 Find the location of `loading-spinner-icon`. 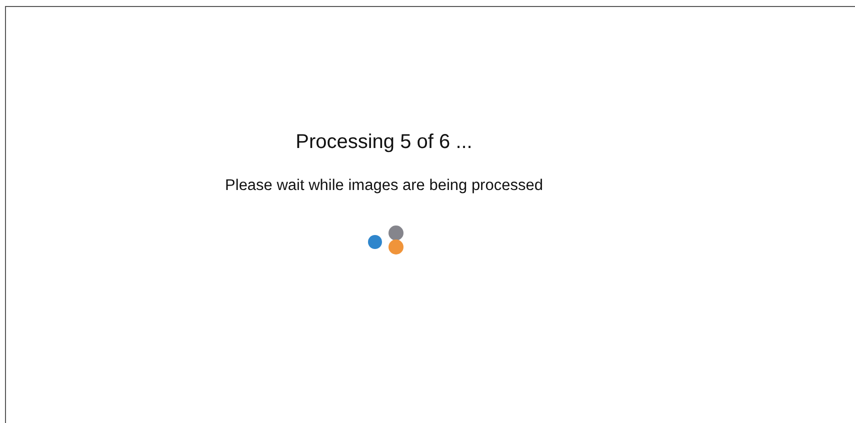

loading-spinner-icon is located at coordinates (386, 240).